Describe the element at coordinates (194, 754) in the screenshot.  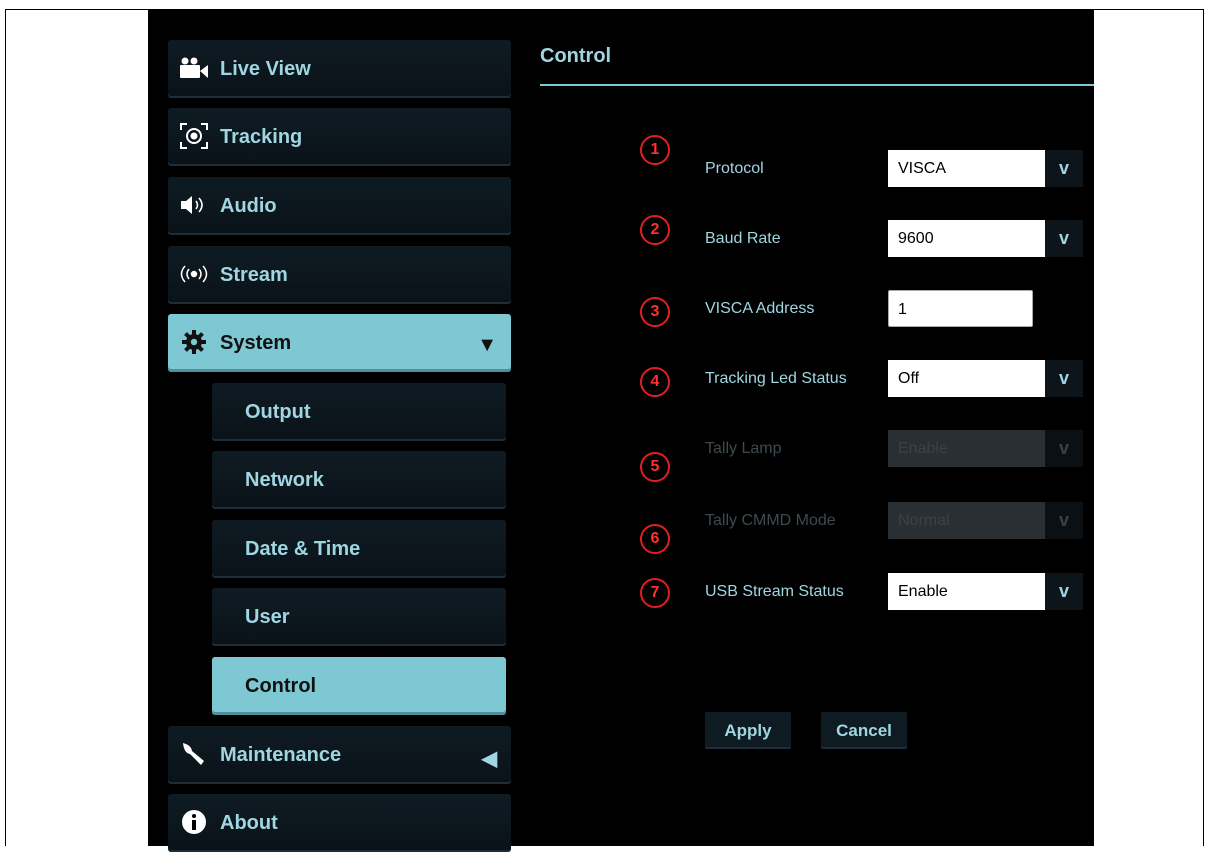
I see `wrench-icon` at that location.